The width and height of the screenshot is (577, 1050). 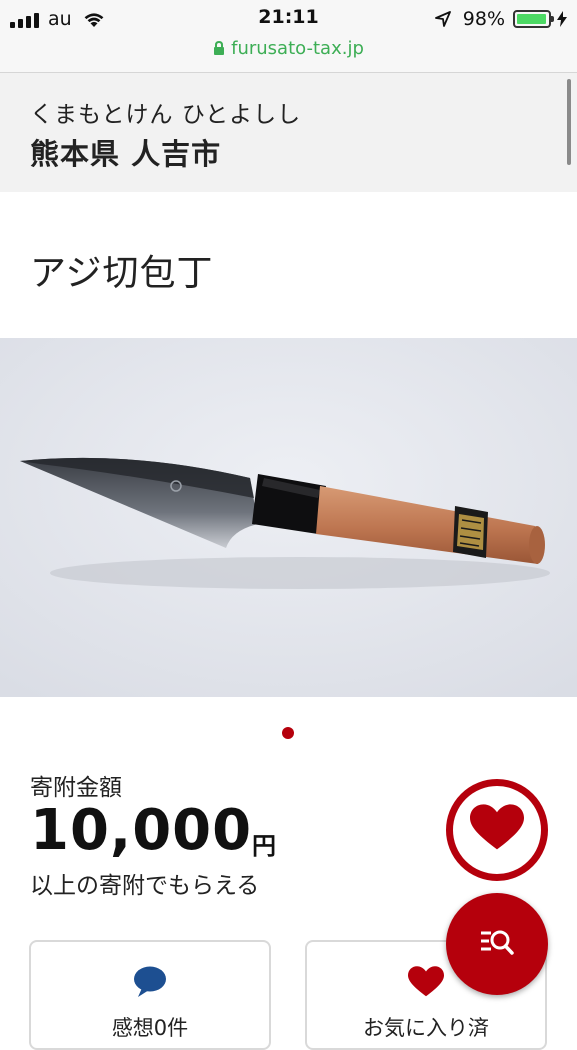 I want to click on battery-percent: 98%, so click(x=483, y=19).